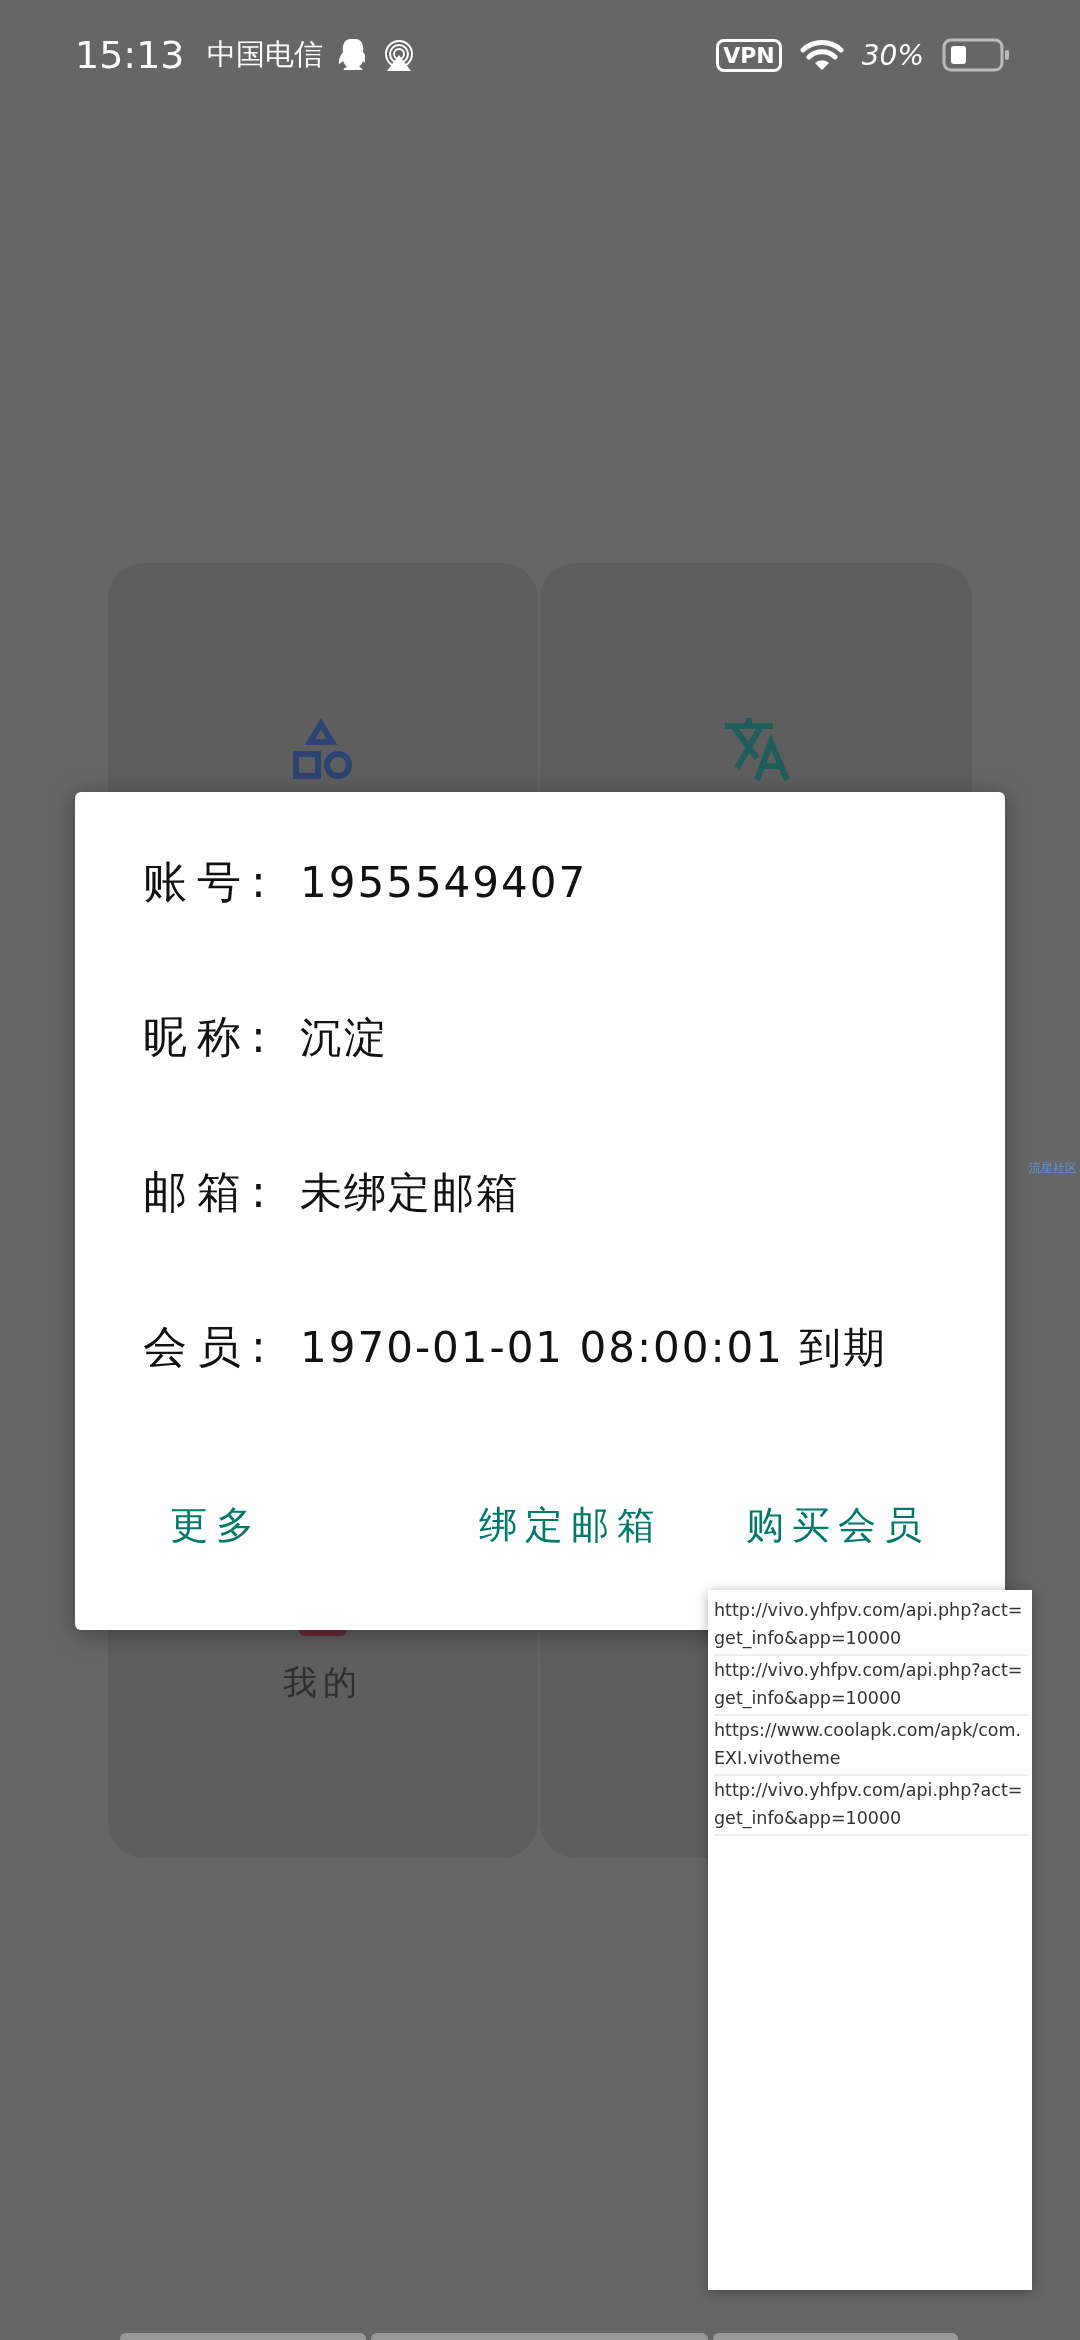 This screenshot has width=1080, height=2340. What do you see at coordinates (410, 1192) in the screenshot?
I see `field-value: 未绑定邮箱` at bounding box center [410, 1192].